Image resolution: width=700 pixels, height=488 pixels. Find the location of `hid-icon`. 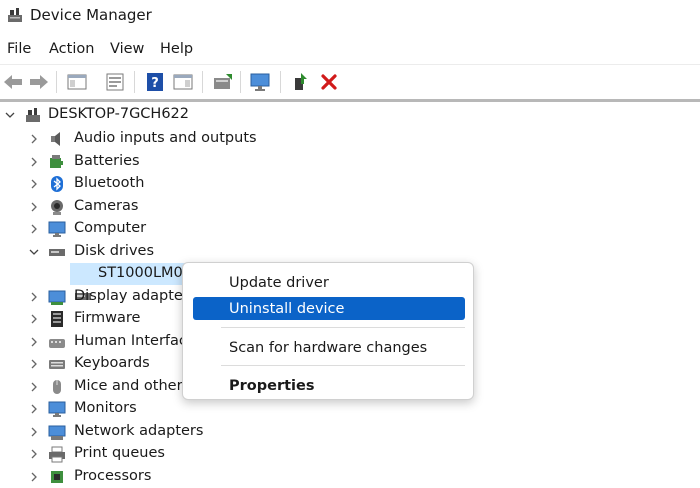

hid-icon is located at coordinates (57, 343).